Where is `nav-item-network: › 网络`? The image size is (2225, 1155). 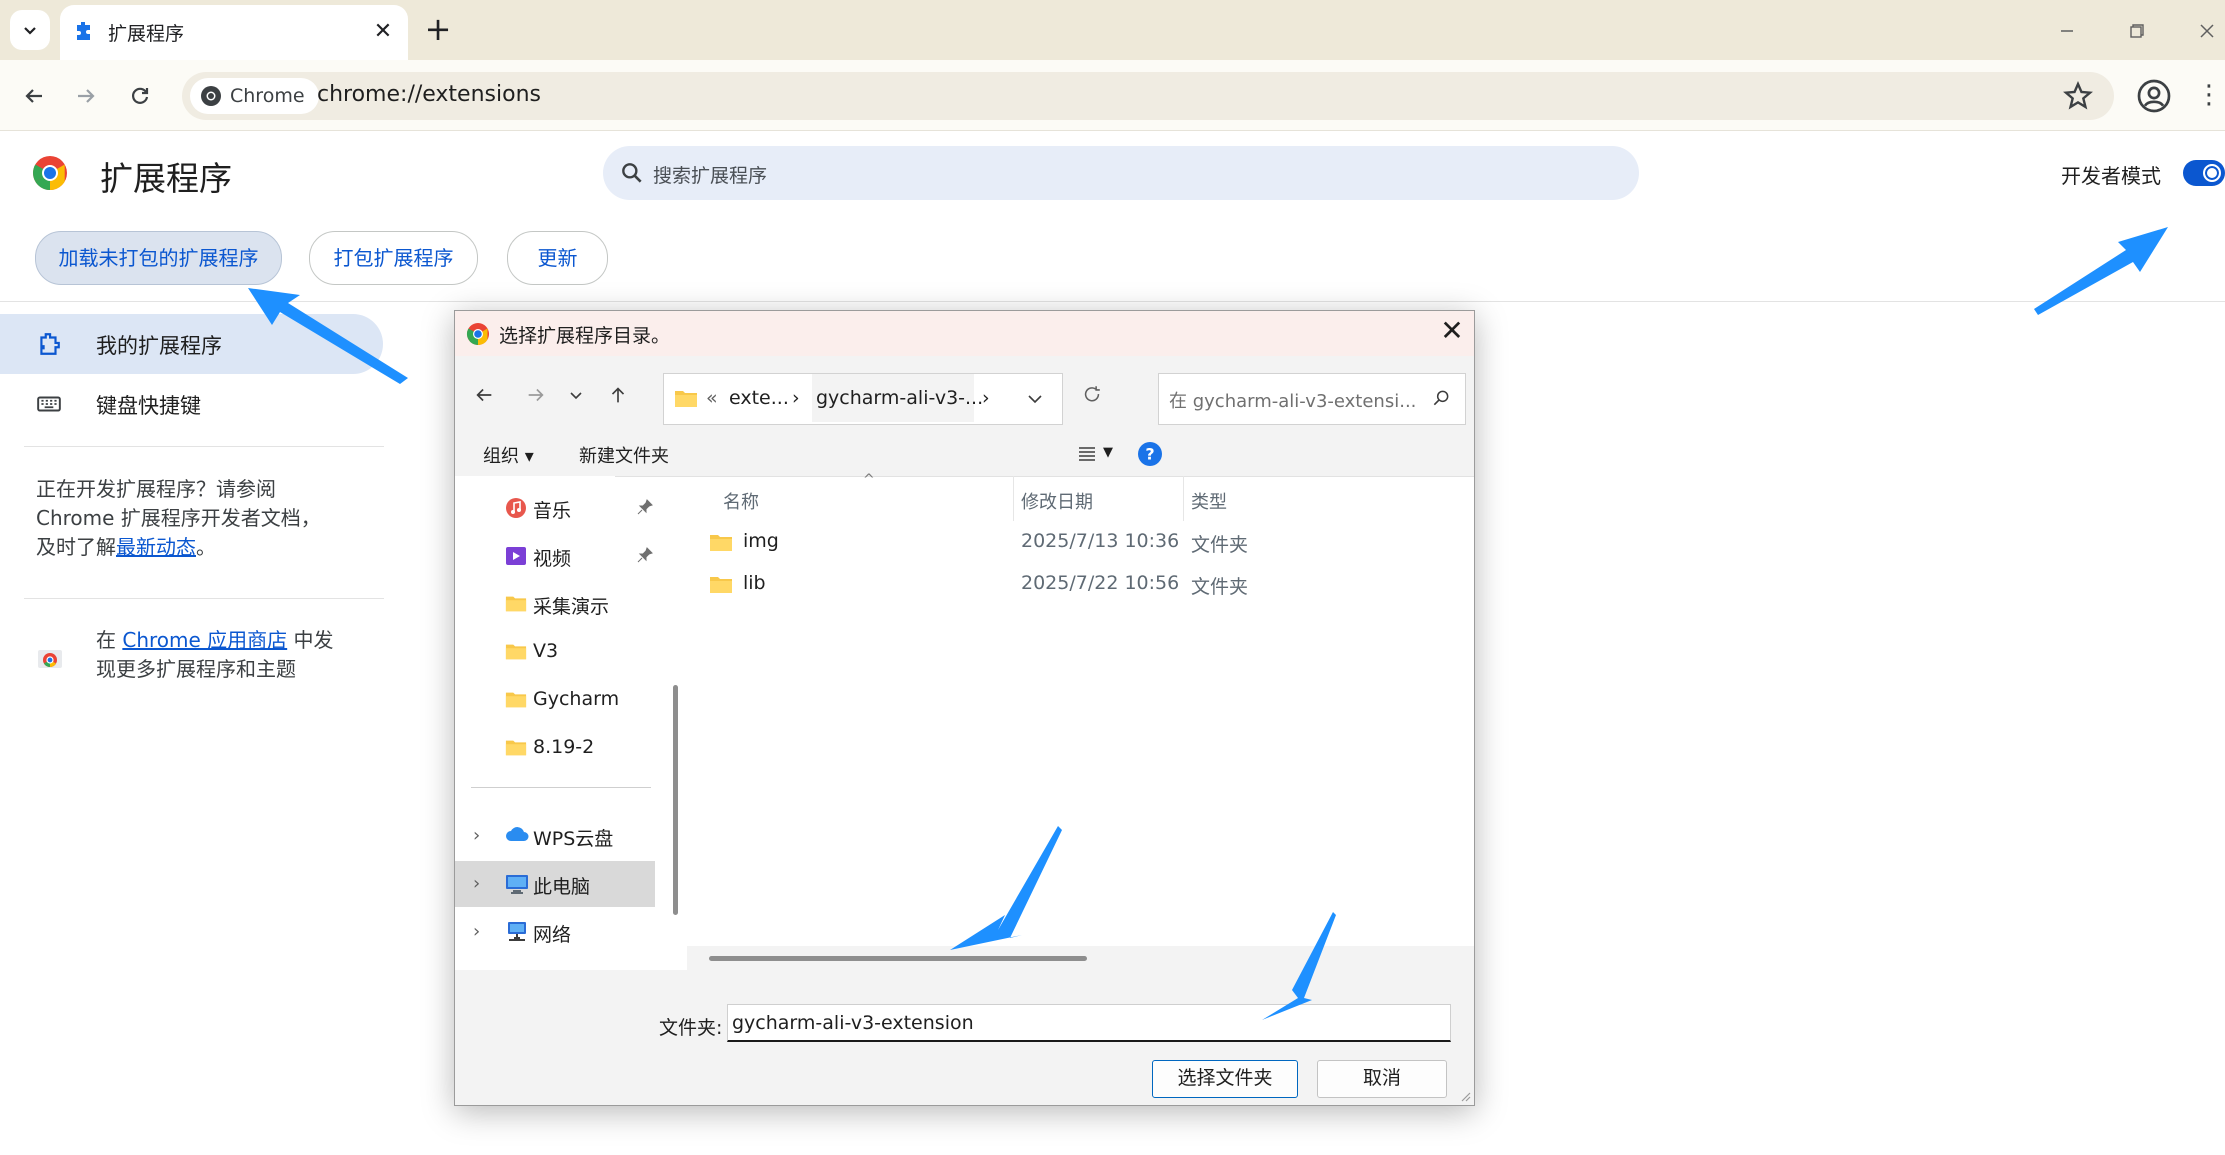 nav-item-network: › 网络 is located at coordinates (555, 932).